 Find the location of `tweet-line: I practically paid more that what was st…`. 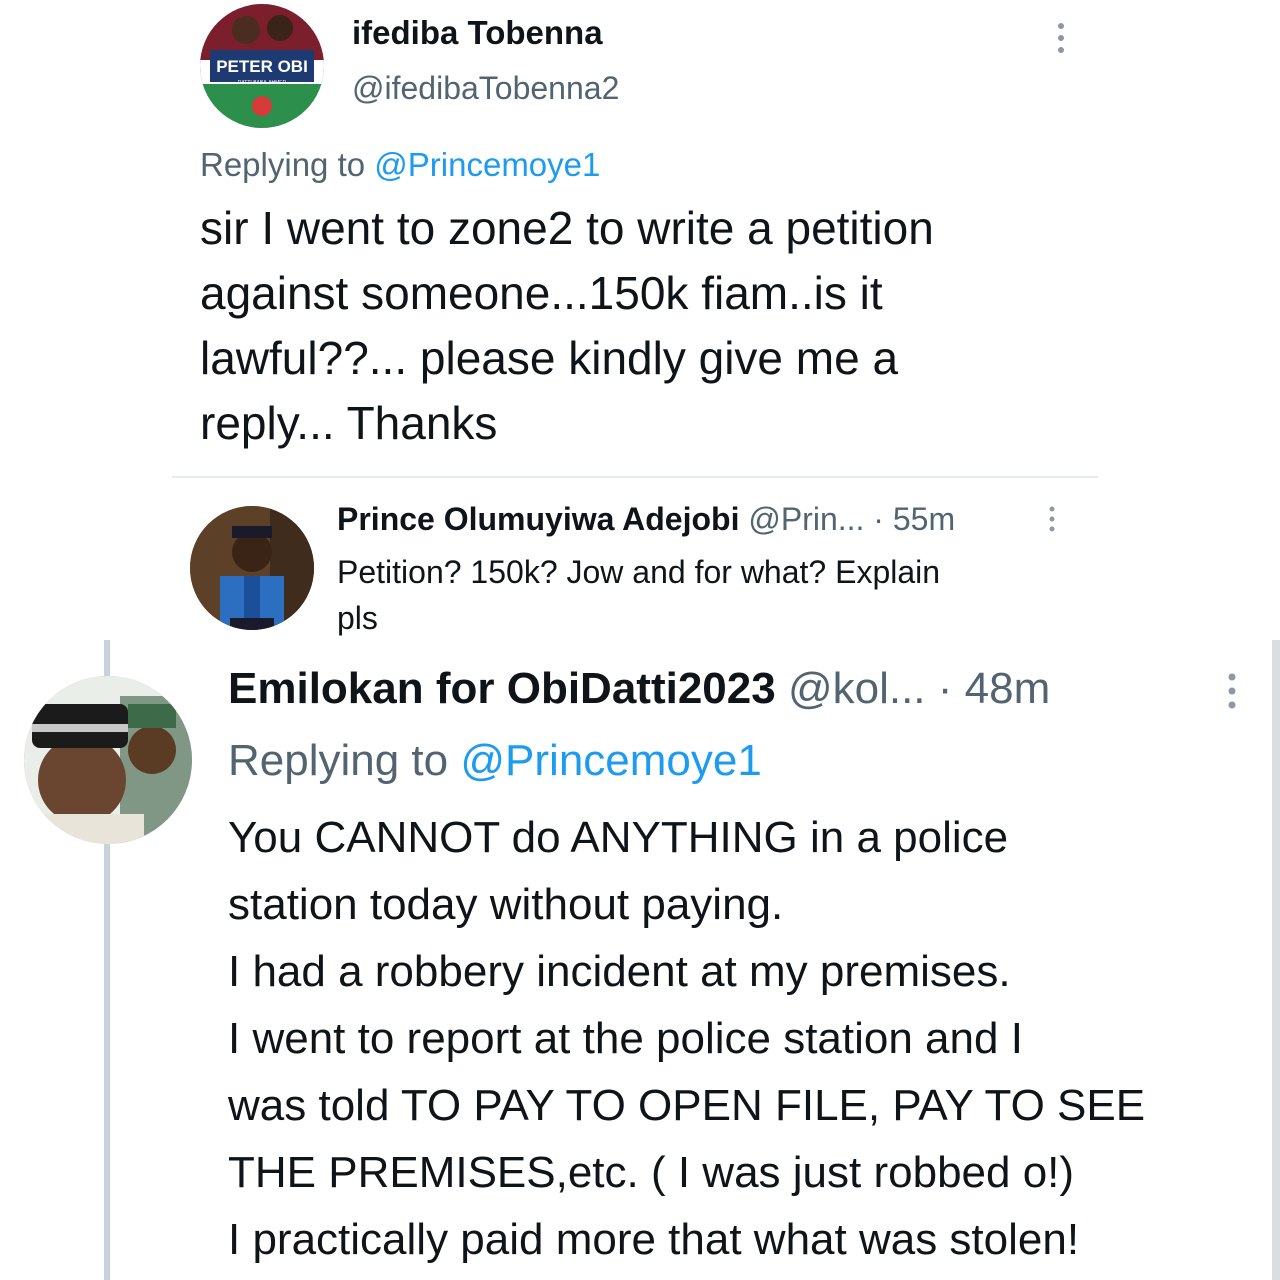

tweet-line: I practically paid more that what was st… is located at coordinates (654, 1239).